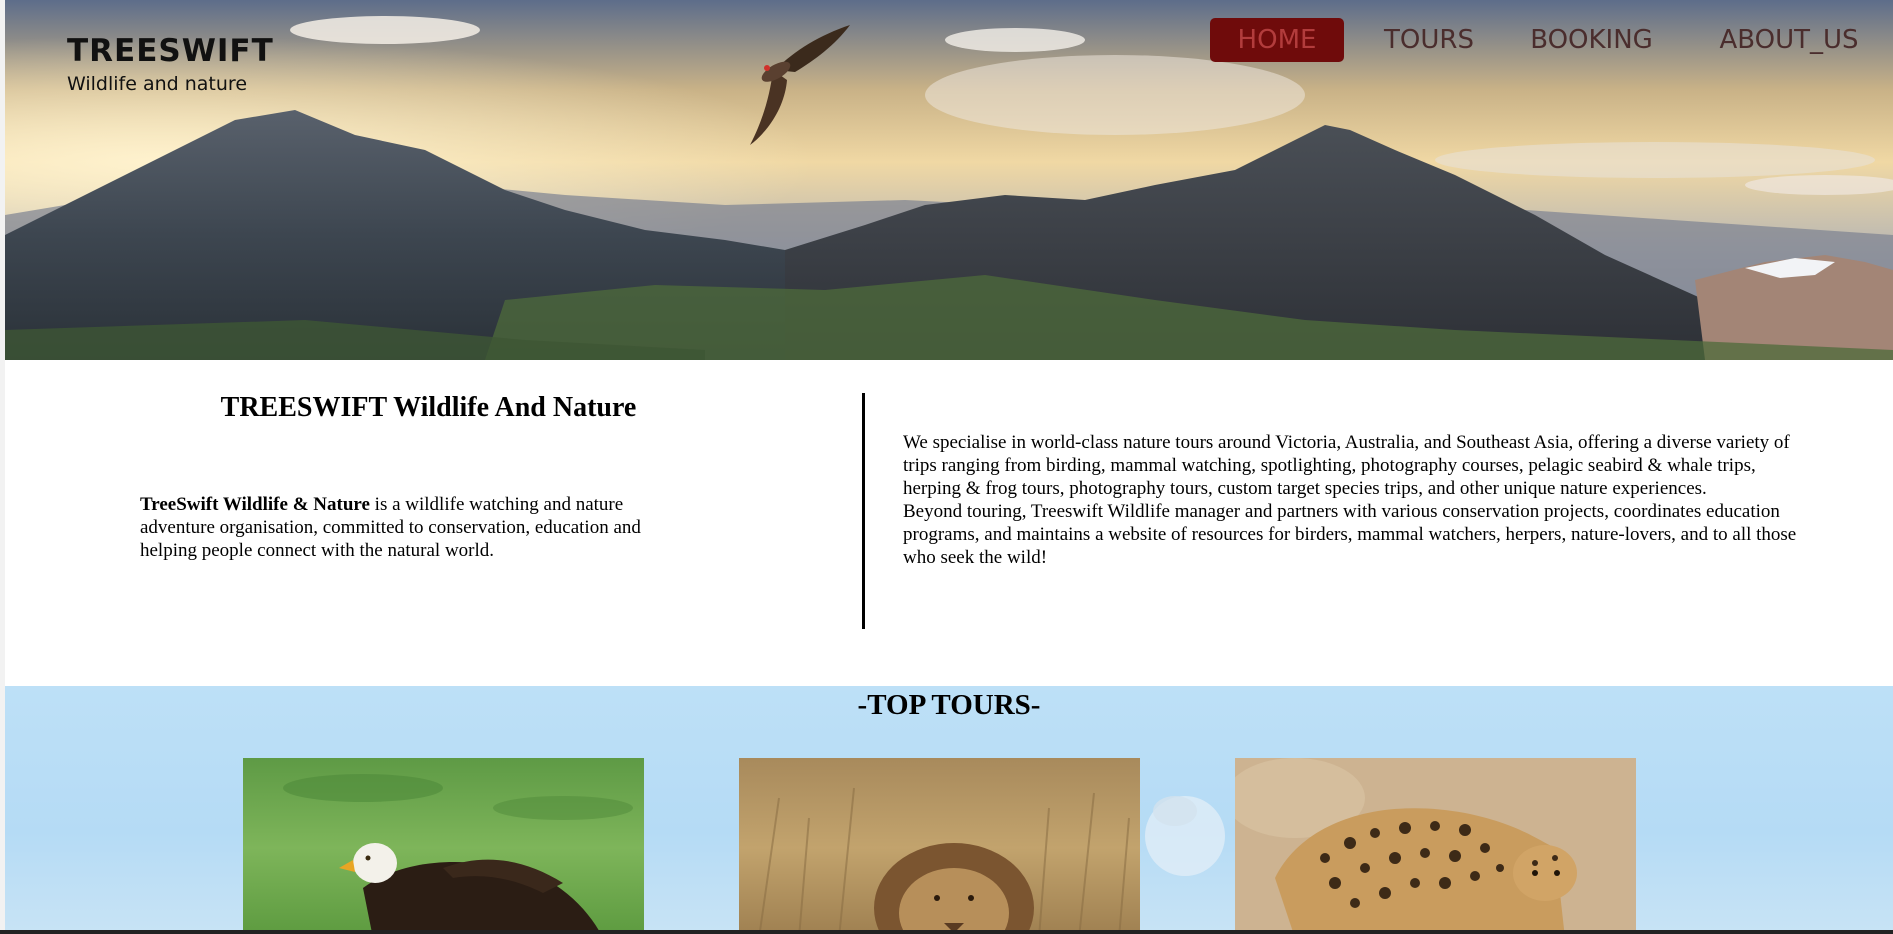 The width and height of the screenshot is (1893, 934). What do you see at coordinates (1591, 40) in the screenshot?
I see `nav-booking: BOOKING` at bounding box center [1591, 40].